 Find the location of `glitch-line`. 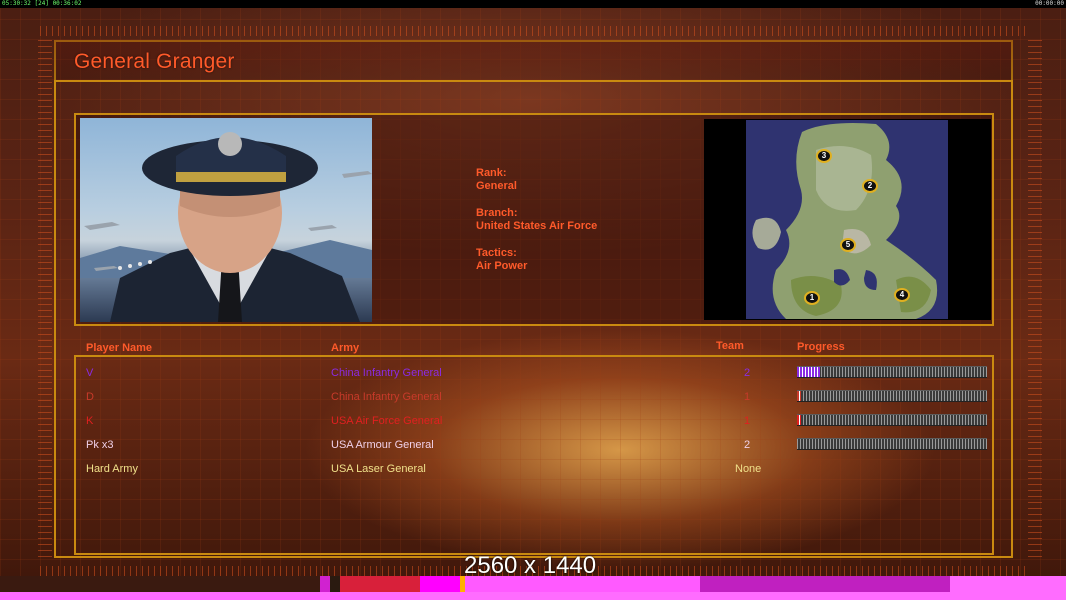

glitch-line is located at coordinates (533, 596).